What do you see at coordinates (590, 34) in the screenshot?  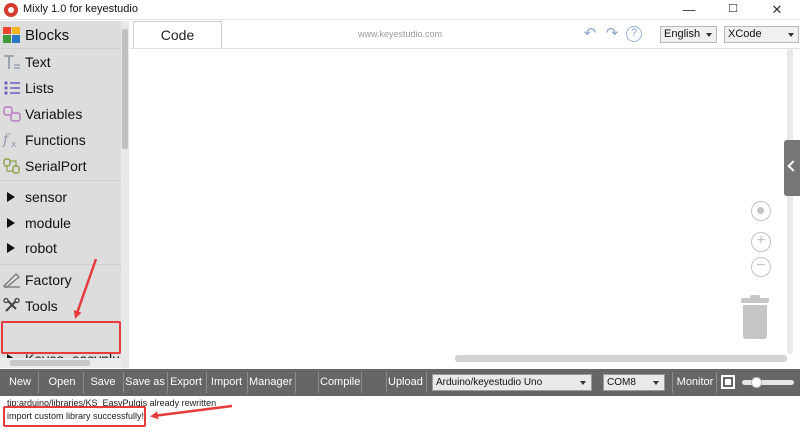 I see `undo-icon: ↶` at bounding box center [590, 34].